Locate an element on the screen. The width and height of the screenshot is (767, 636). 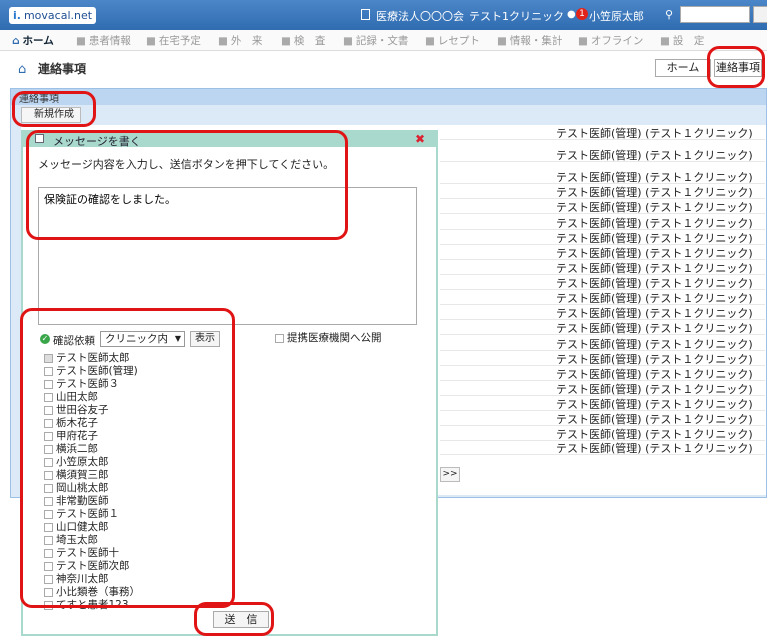
public-checkbox is located at coordinates (279, 338).